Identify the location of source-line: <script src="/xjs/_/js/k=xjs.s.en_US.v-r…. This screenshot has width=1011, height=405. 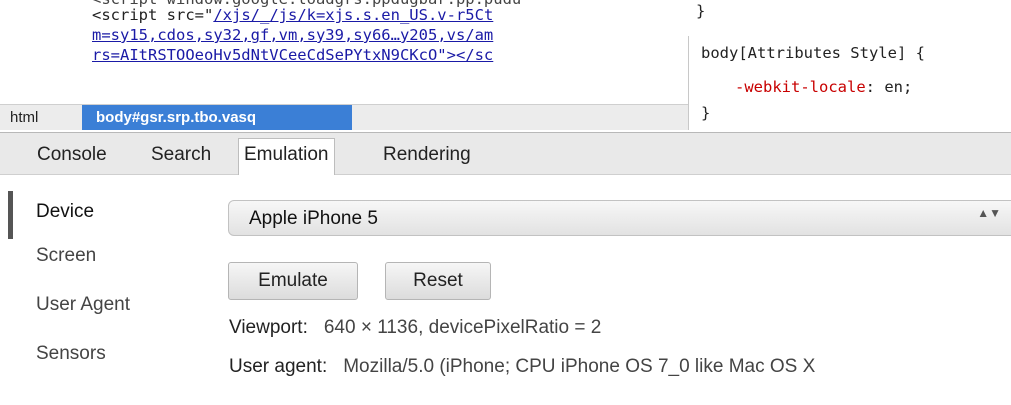
(292, 15).